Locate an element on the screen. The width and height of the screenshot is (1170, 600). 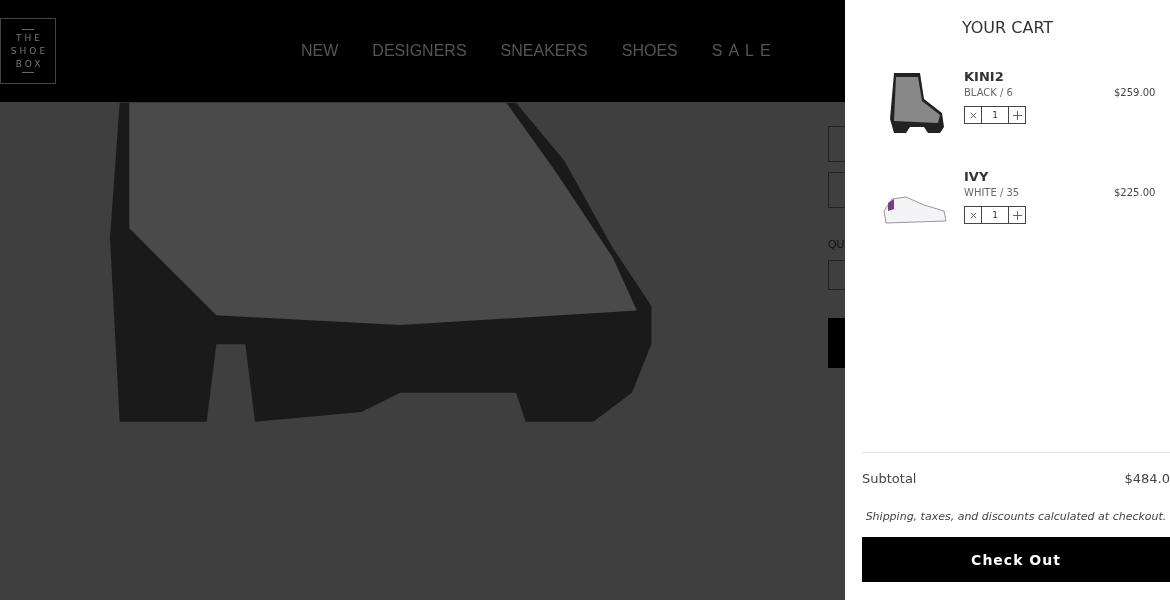
nav-link: SALE is located at coordinates (744, 51).